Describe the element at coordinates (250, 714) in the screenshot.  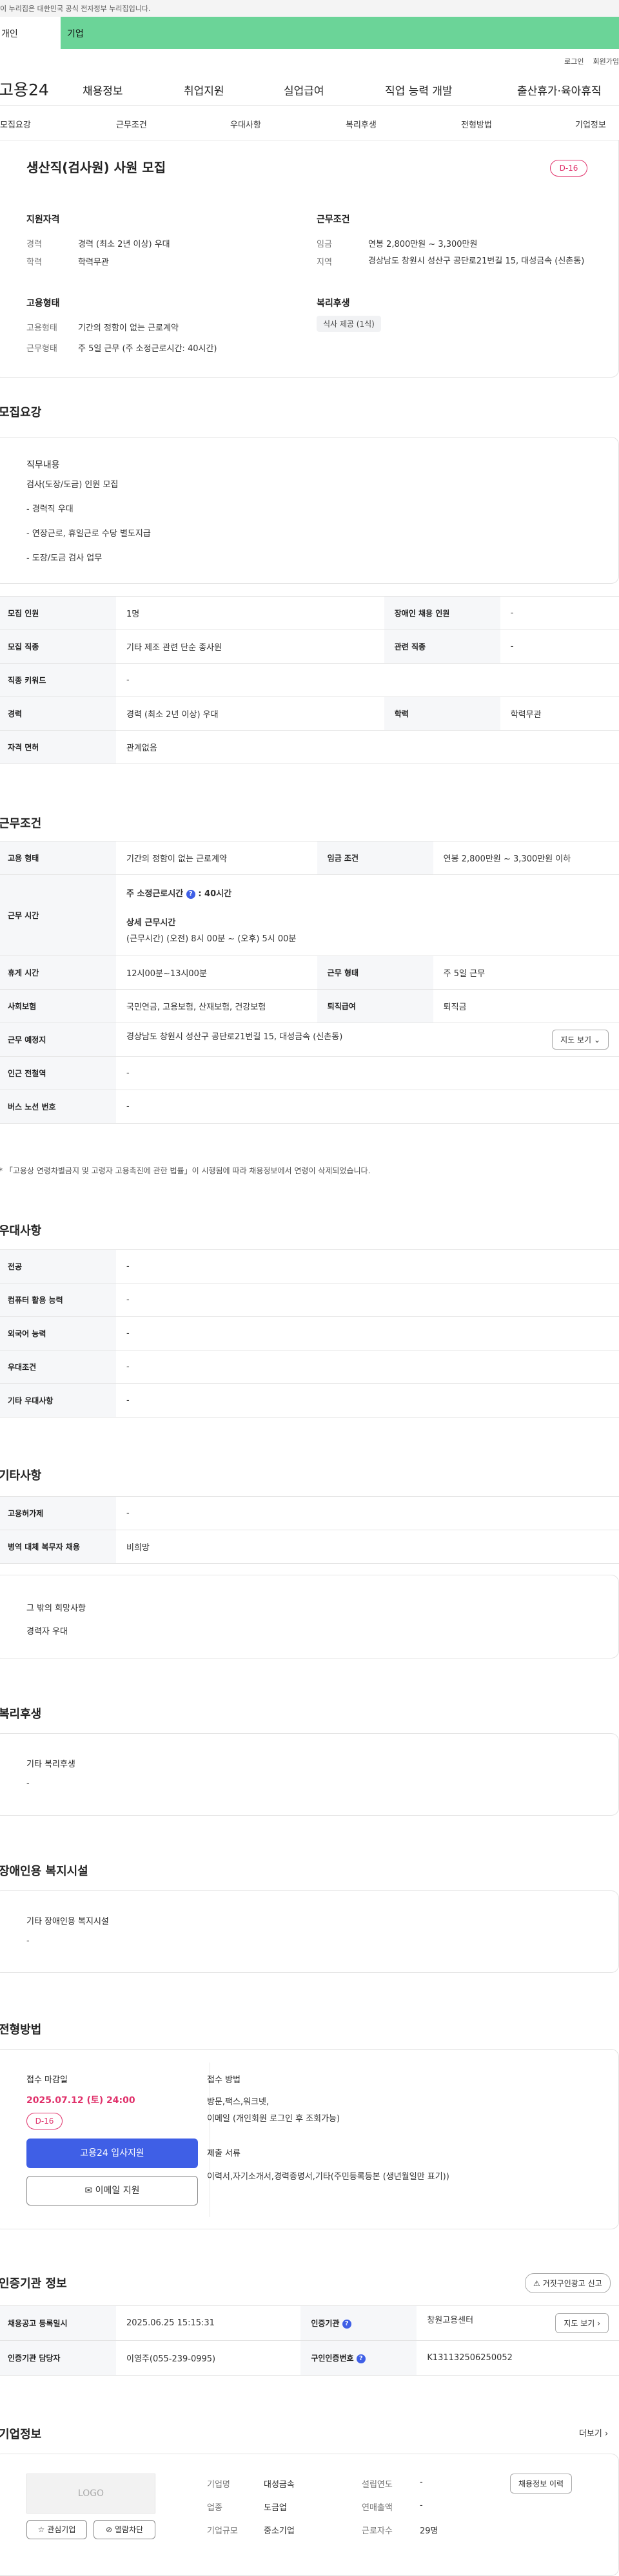
I see `cell-value: 경력 (최소 2년 이상) 우대` at that location.